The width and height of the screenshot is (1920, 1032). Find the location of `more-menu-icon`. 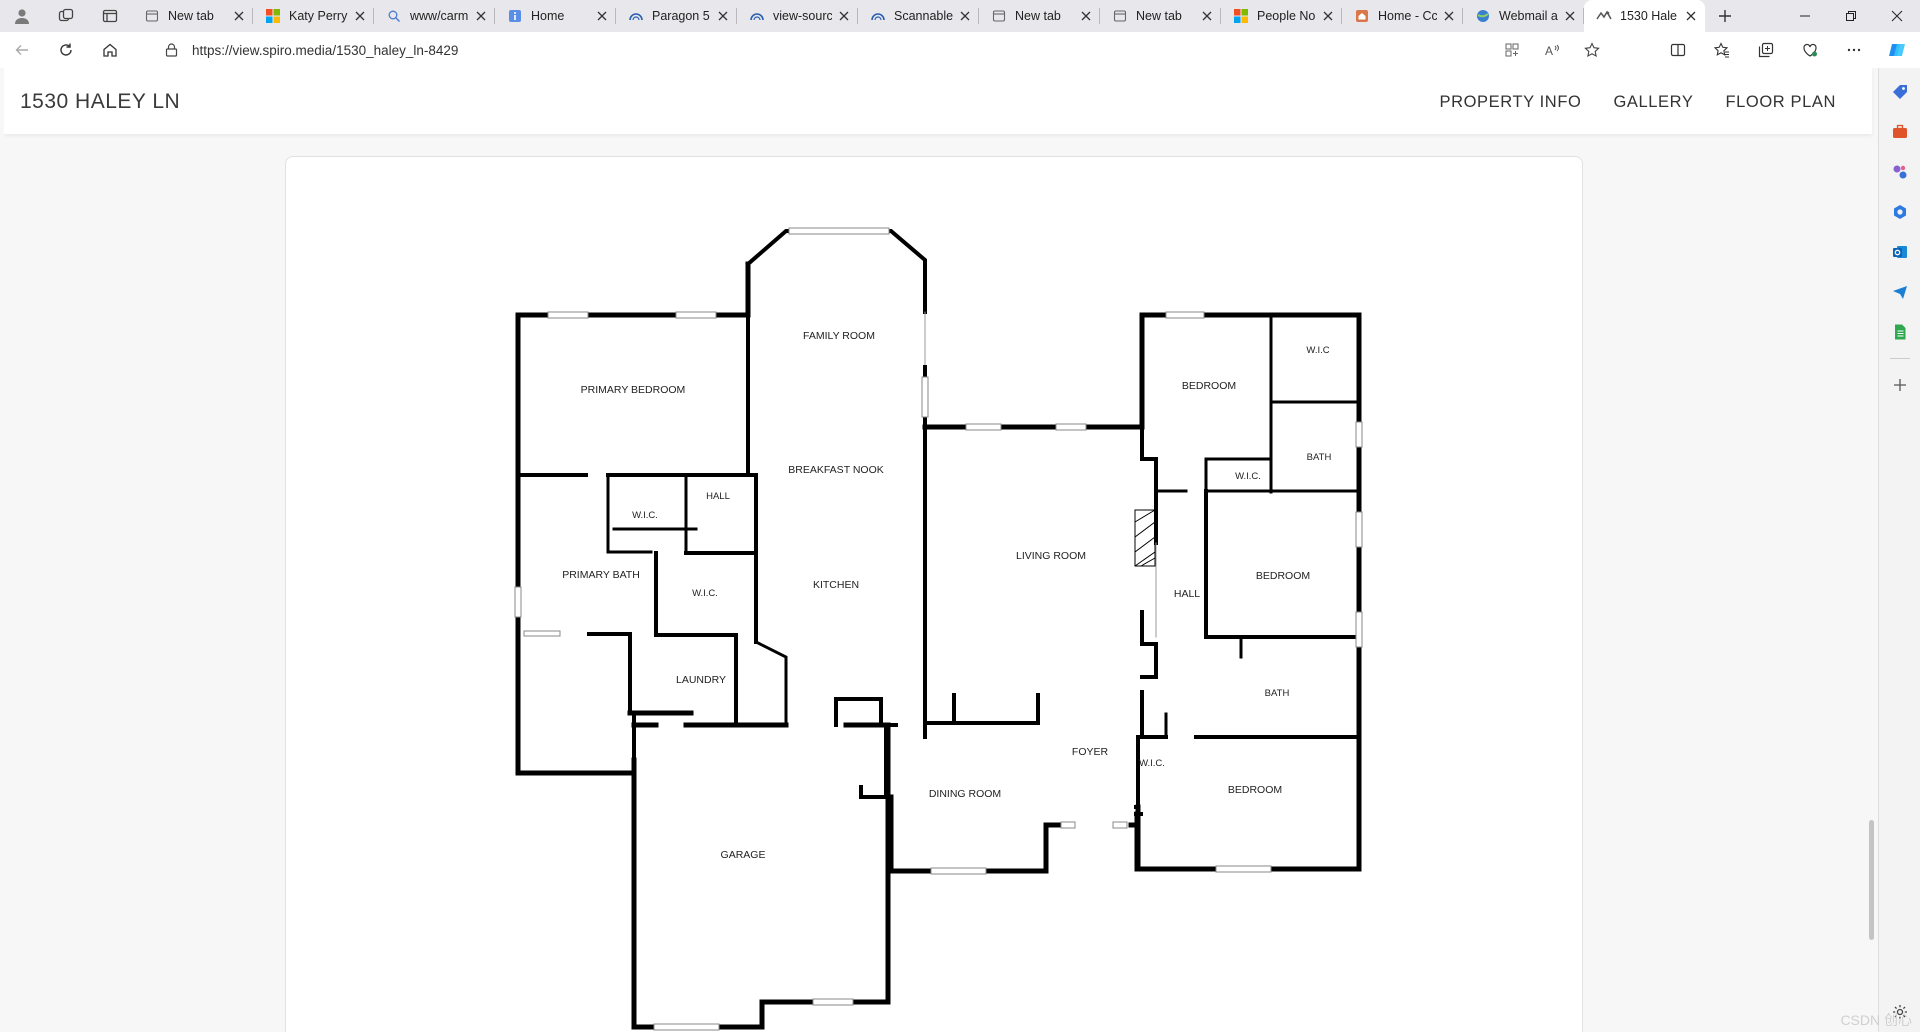

more-menu-icon is located at coordinates (1854, 50).